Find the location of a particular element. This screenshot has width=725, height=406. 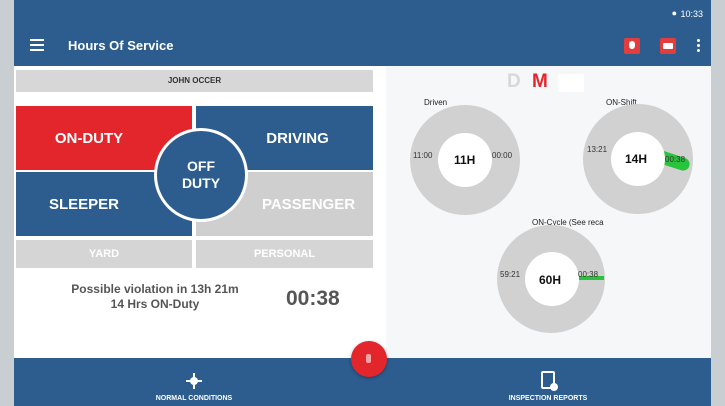

menu-icon is located at coordinates (37, 46).